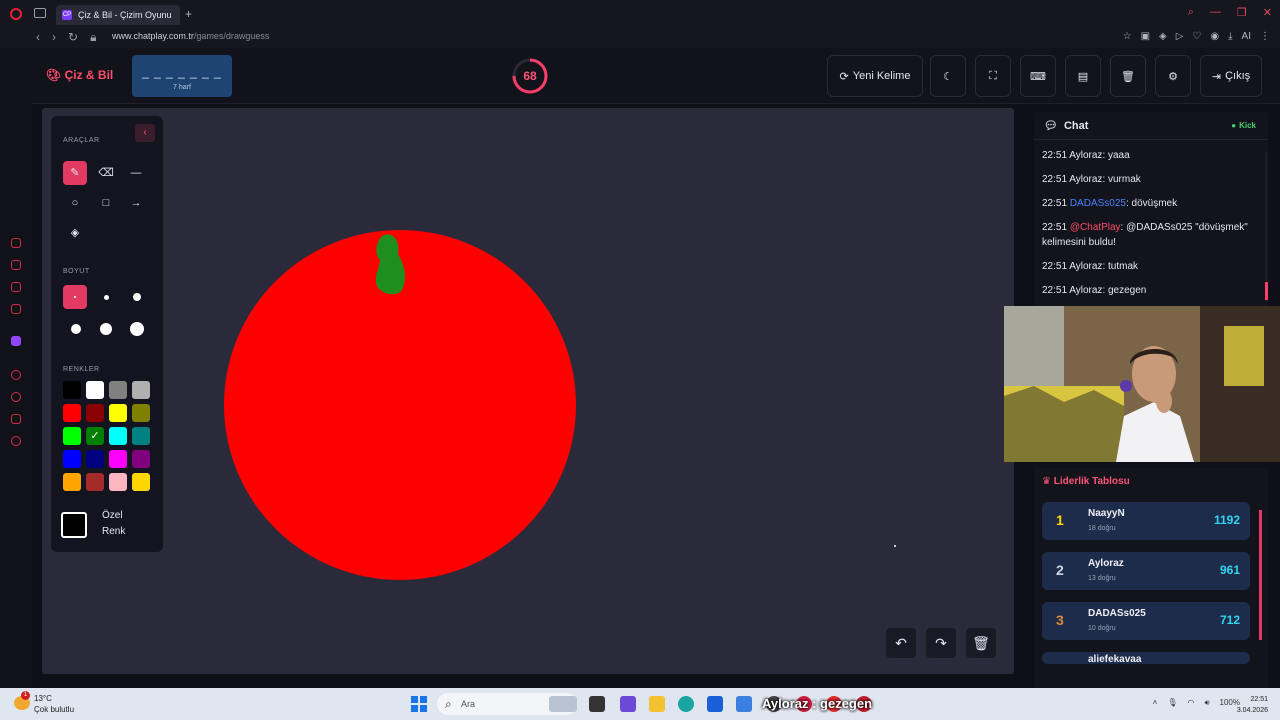 The height and width of the screenshot is (720, 1280). I want to click on wifi-icon: ◠, so click(1191, 703).